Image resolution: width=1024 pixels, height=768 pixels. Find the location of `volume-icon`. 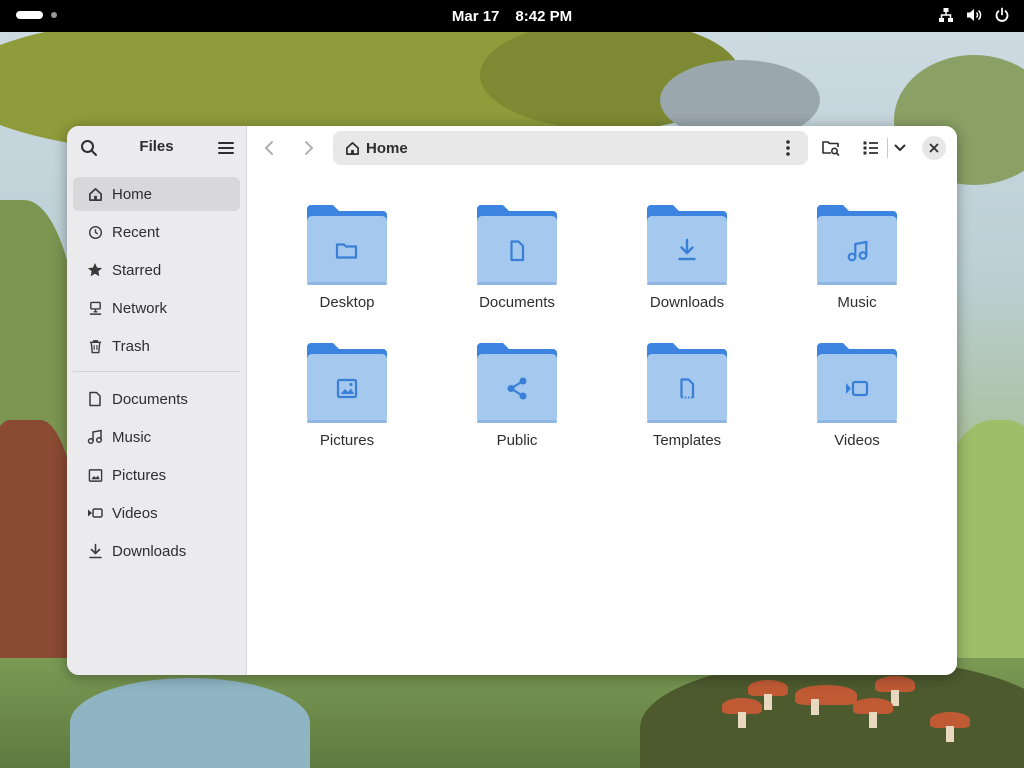

volume-icon is located at coordinates (974, 15).